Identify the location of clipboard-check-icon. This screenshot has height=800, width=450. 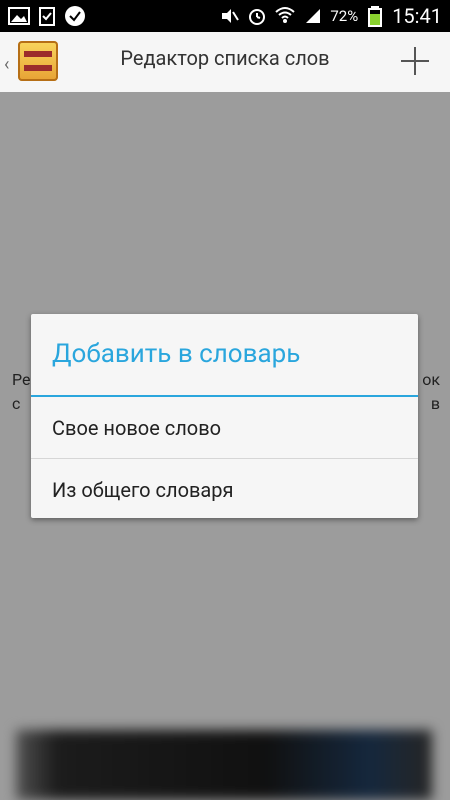
(47, 16).